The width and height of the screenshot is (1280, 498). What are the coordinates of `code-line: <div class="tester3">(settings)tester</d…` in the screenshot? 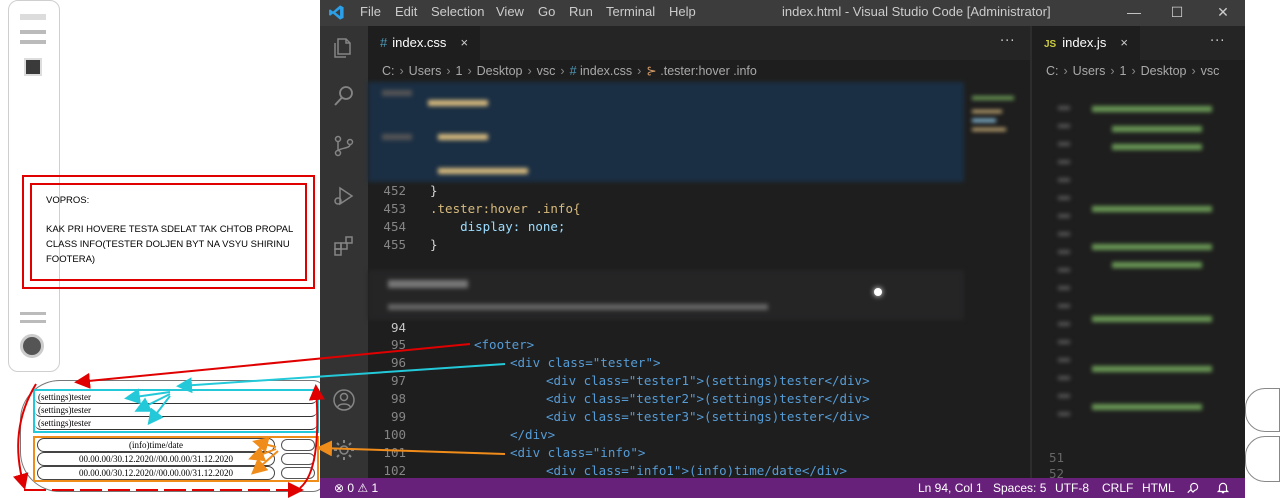 It's located at (708, 416).